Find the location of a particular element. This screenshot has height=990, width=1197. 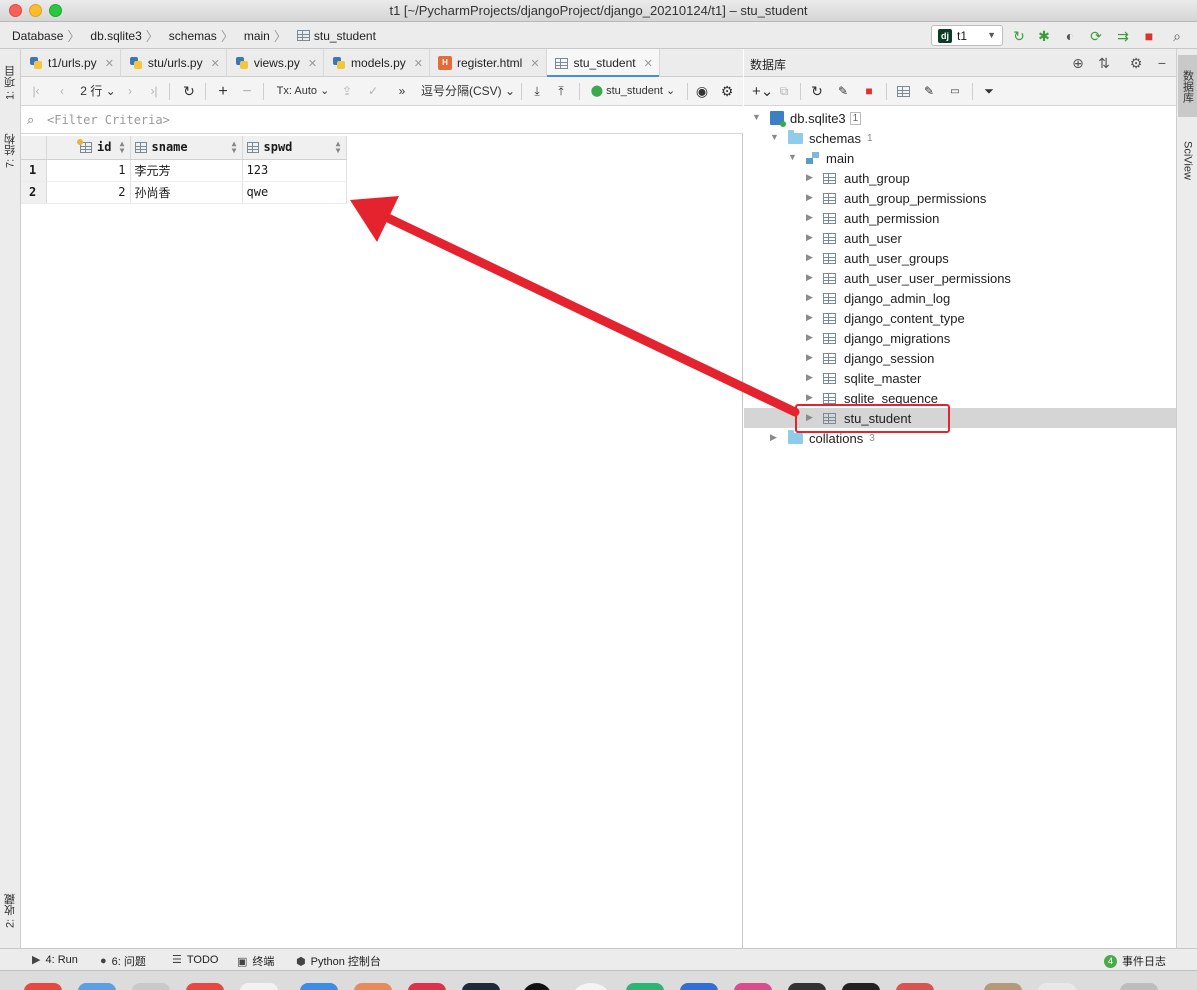

tree-node-schemas: ▼ schemas 1 is located at coordinates (960, 138).